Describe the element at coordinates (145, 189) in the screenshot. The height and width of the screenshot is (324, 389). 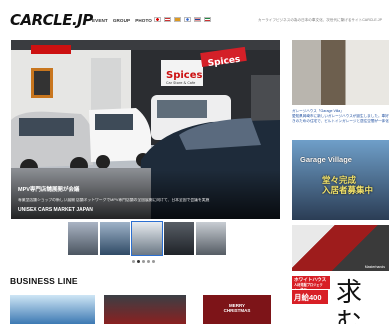
I see `hero-title: MPV専門店舗展開が会議` at that location.